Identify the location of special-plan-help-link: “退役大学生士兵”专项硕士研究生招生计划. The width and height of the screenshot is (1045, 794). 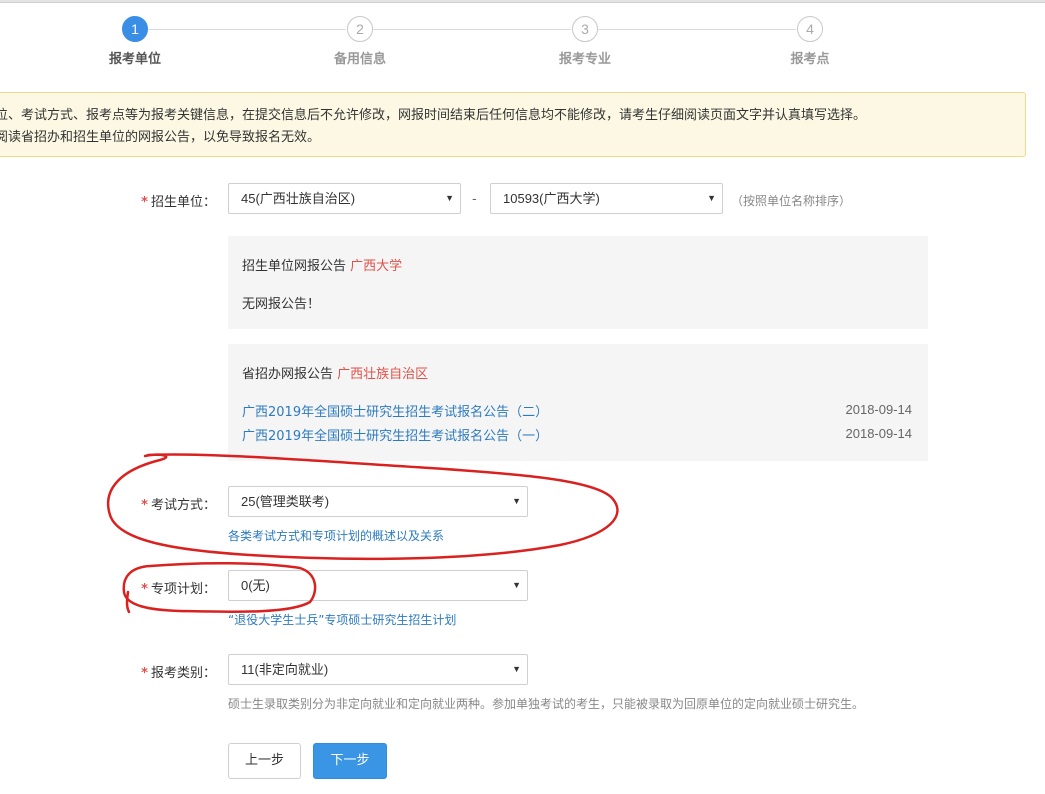
(342, 619).